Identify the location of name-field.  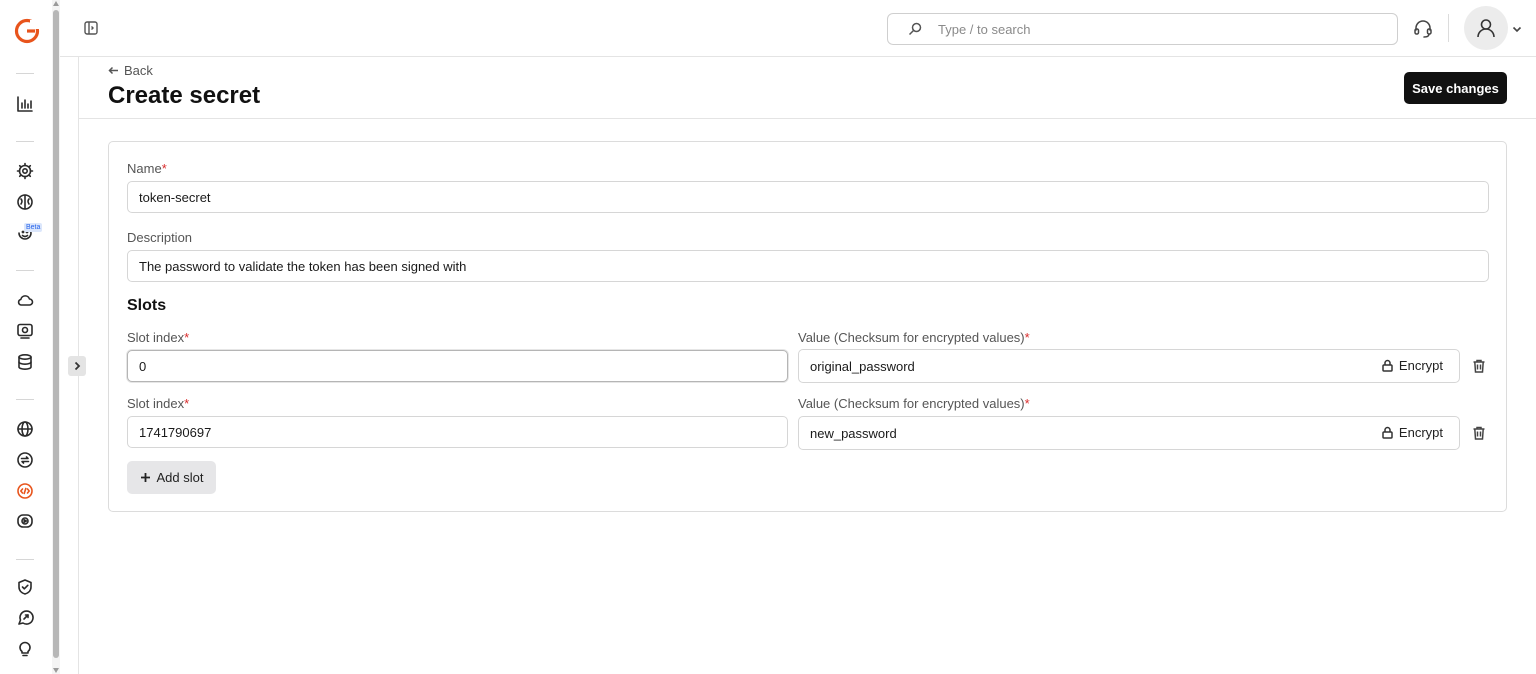
(808, 197).